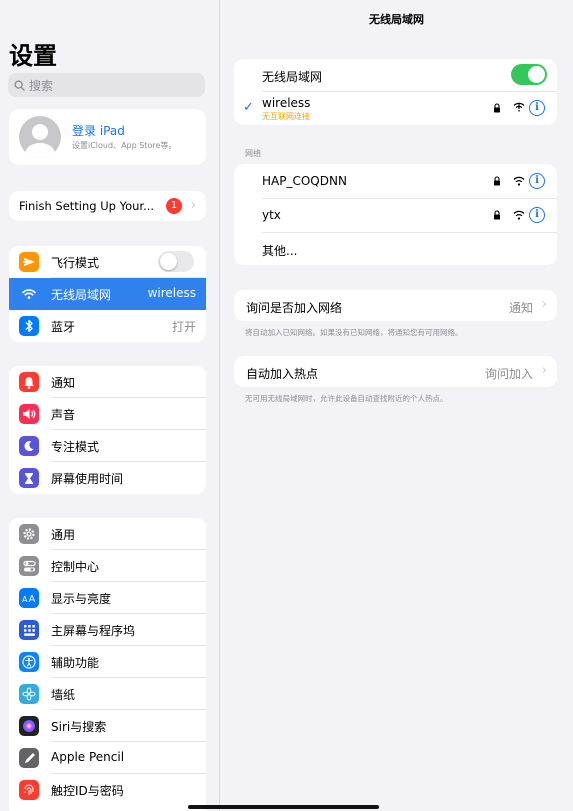 Image resolution: width=573 pixels, height=811 pixels. Describe the element at coordinates (81, 599) in the screenshot. I see `display-label: 显示与亮度` at that location.